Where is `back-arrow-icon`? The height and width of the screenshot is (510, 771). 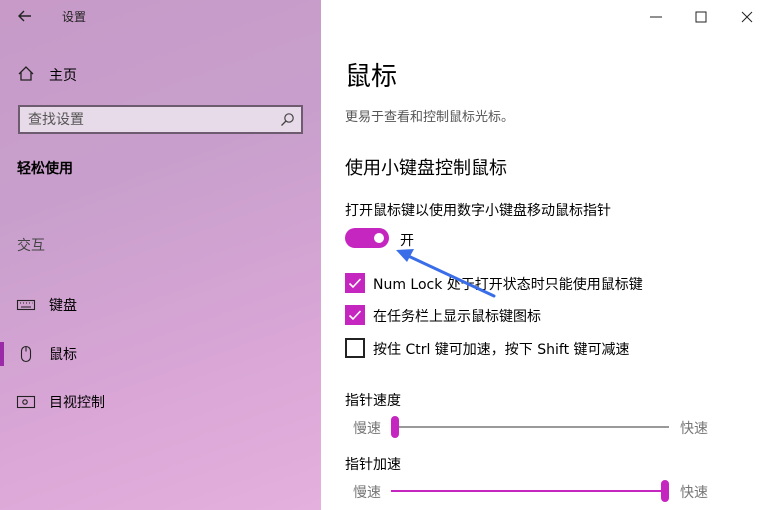 back-arrow-icon is located at coordinates (24, 16).